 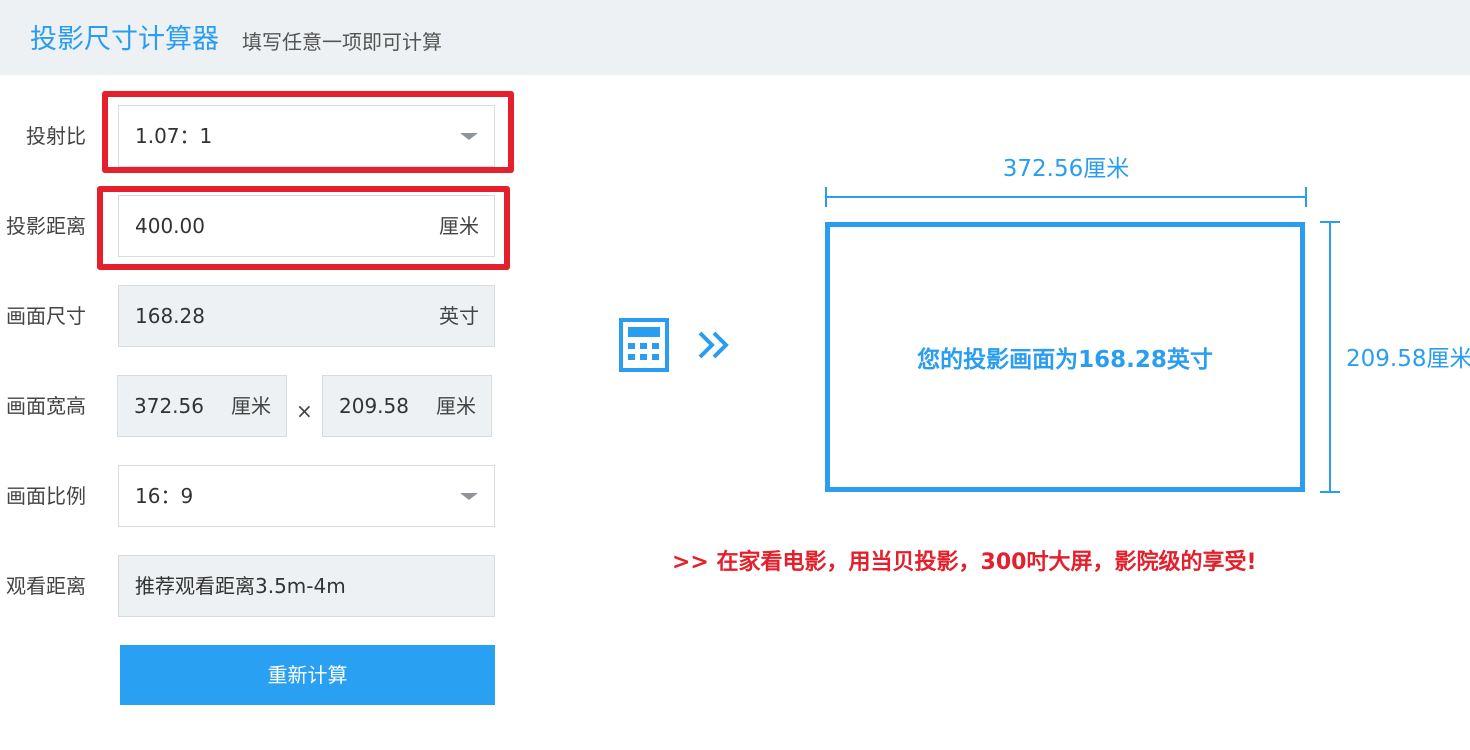 I want to click on viewing-distance-label: 观看距离, so click(x=46, y=586).